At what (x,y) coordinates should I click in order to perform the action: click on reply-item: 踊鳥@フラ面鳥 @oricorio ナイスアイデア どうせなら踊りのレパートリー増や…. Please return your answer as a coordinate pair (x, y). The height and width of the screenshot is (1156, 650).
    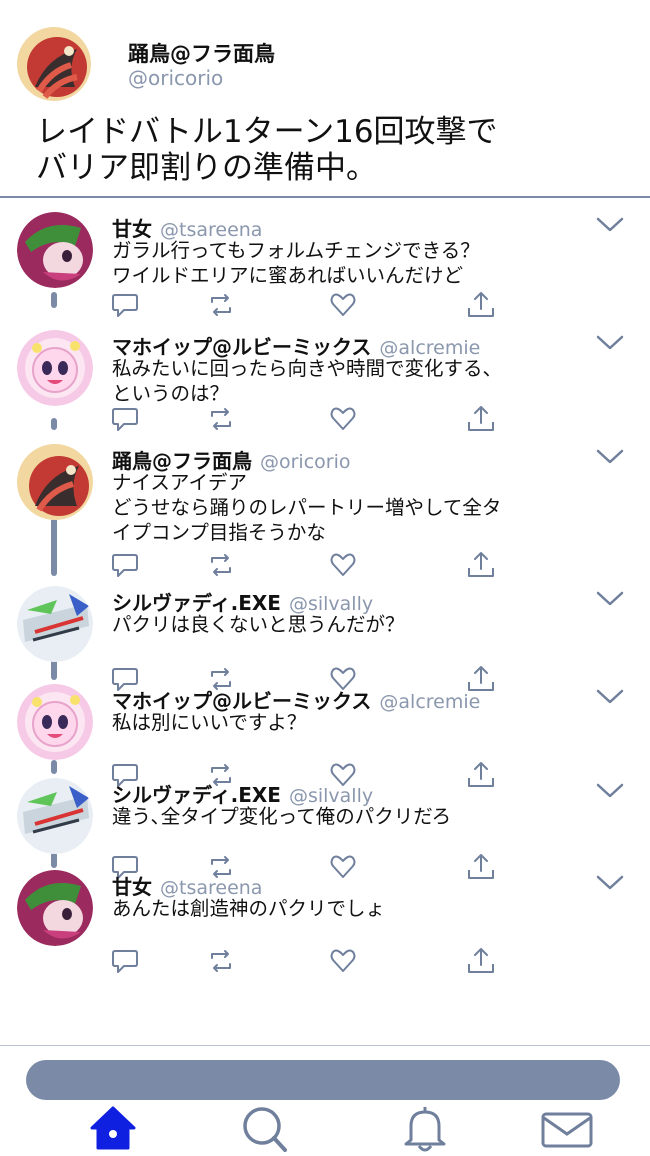
    Looking at the image, I should click on (325, 507).